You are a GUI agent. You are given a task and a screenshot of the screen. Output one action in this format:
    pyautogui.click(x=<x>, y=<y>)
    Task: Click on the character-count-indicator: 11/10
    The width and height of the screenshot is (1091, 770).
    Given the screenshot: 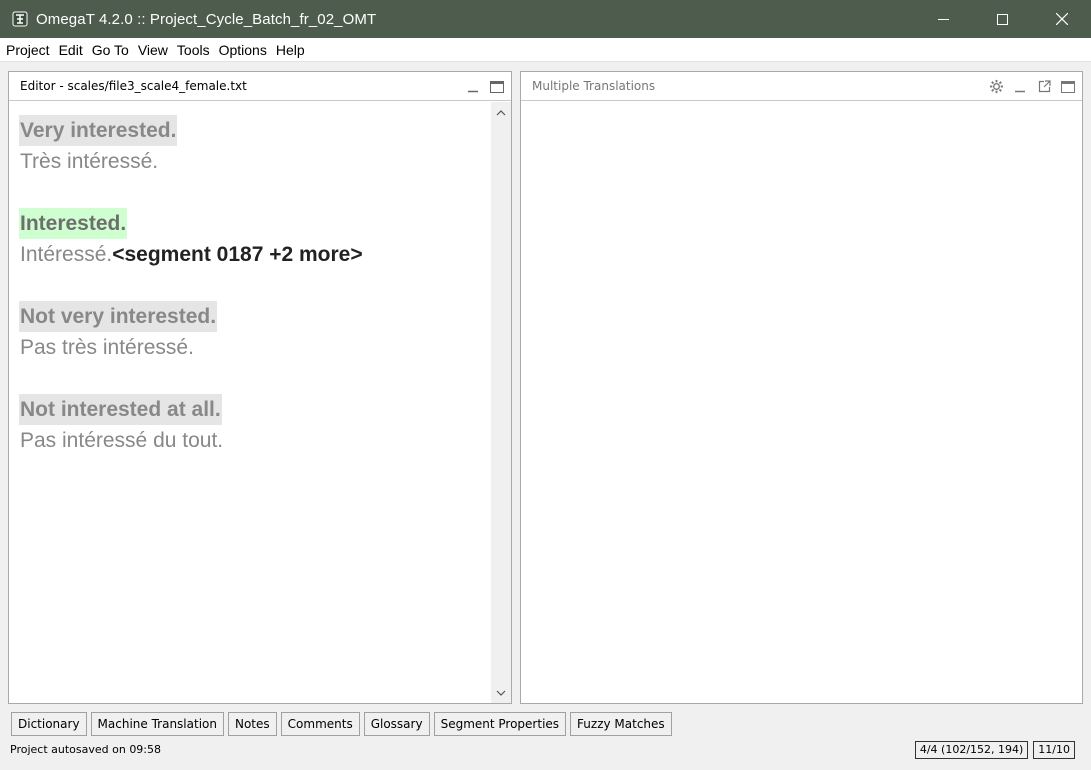 What is the action you would take?
    pyautogui.click(x=1054, y=750)
    